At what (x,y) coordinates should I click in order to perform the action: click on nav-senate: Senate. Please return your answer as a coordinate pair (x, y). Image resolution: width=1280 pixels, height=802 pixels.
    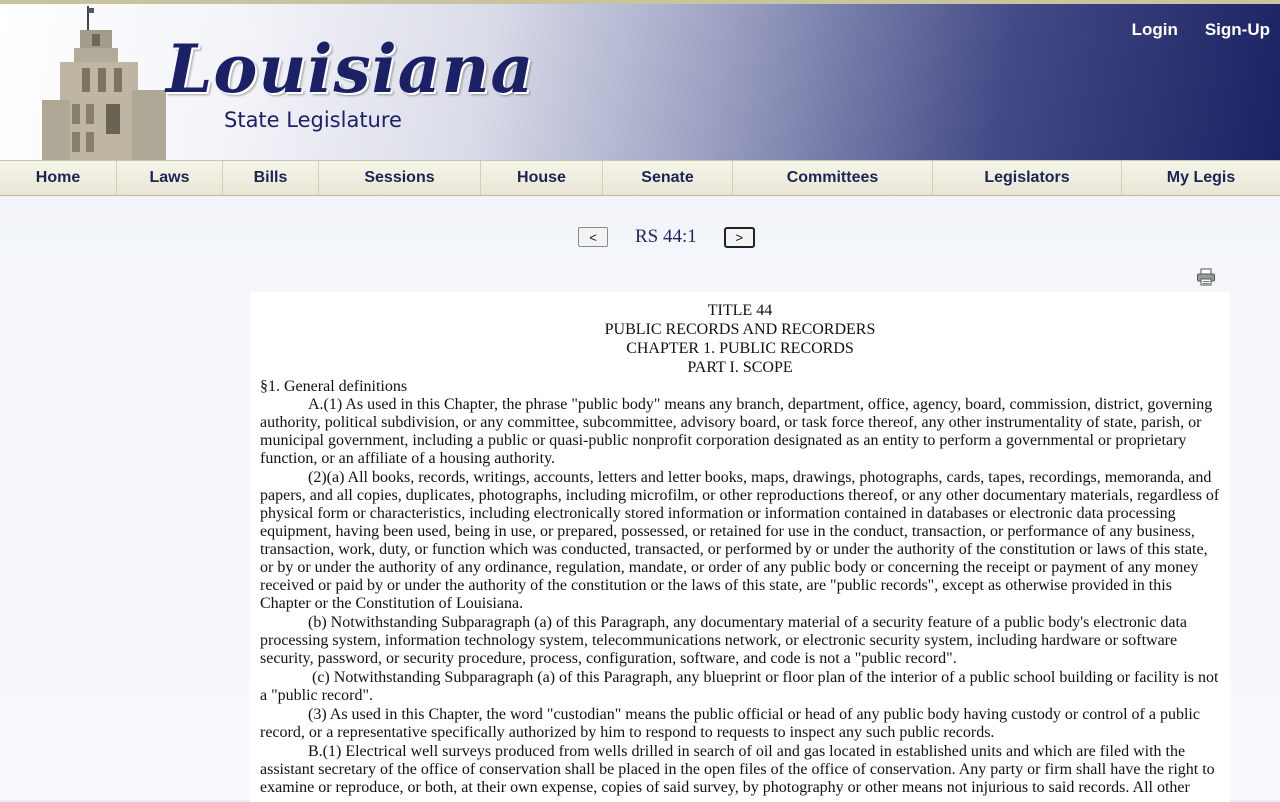
    Looking at the image, I should click on (668, 178).